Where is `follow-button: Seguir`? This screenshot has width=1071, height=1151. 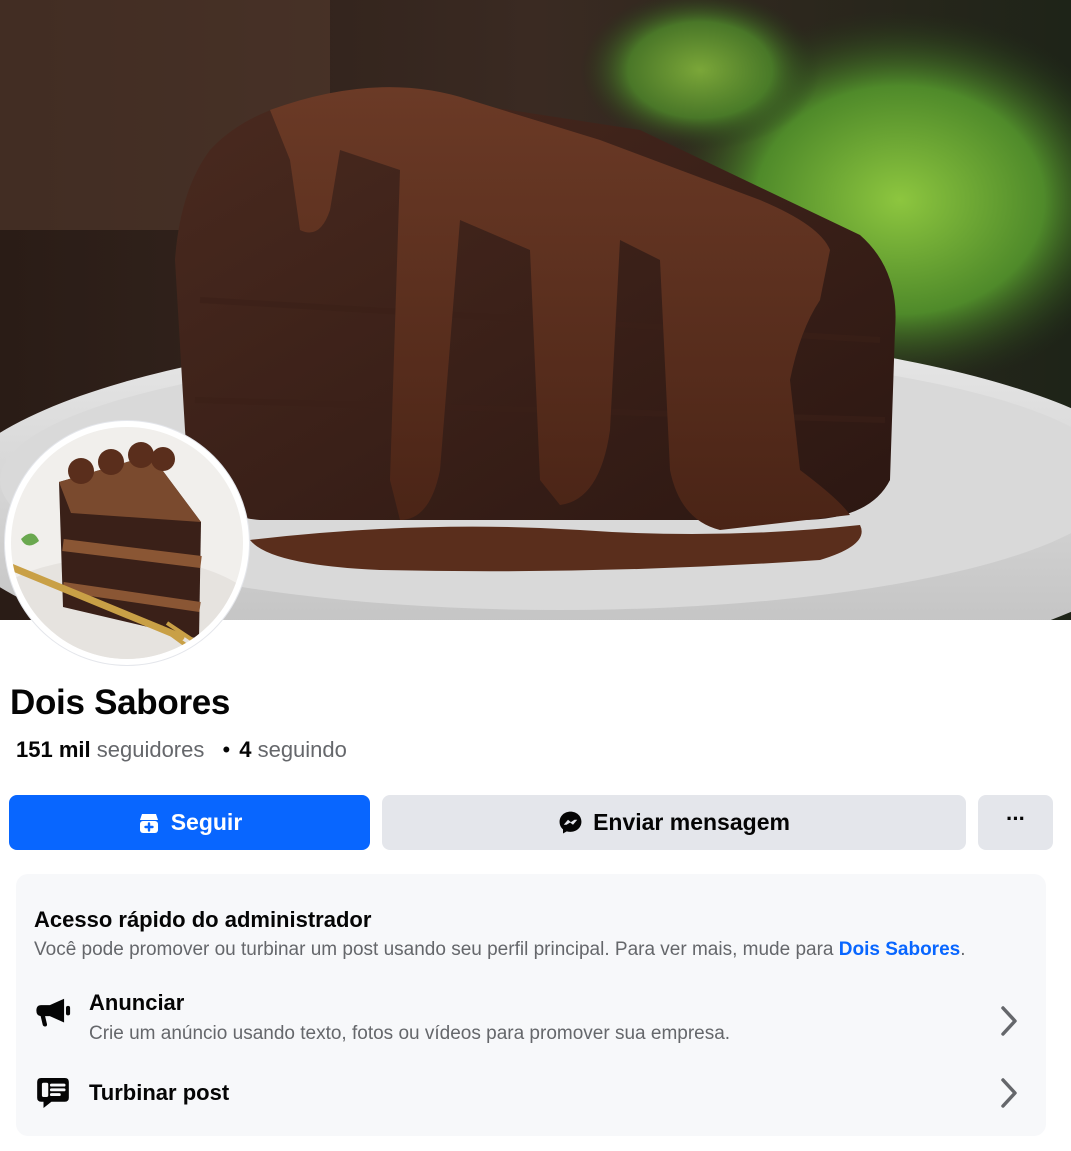 follow-button: Seguir is located at coordinates (189, 822).